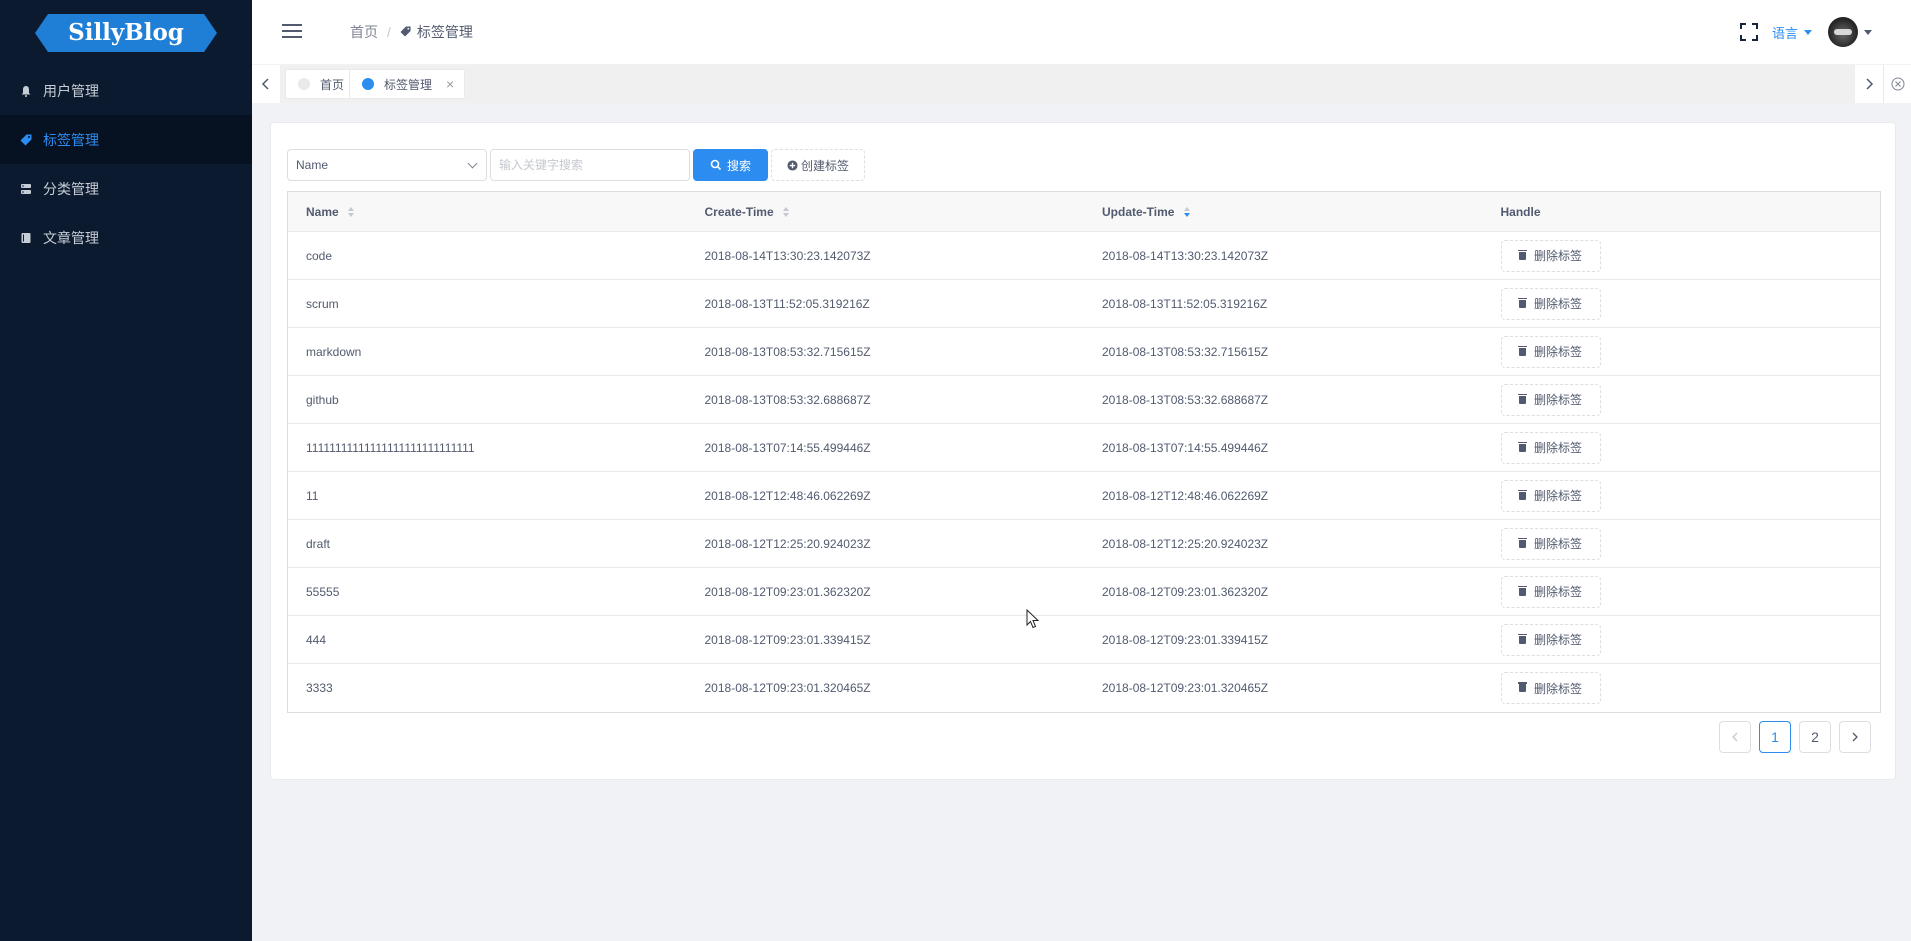  What do you see at coordinates (1748, 32) in the screenshot?
I see `fullscreen-icon` at bounding box center [1748, 32].